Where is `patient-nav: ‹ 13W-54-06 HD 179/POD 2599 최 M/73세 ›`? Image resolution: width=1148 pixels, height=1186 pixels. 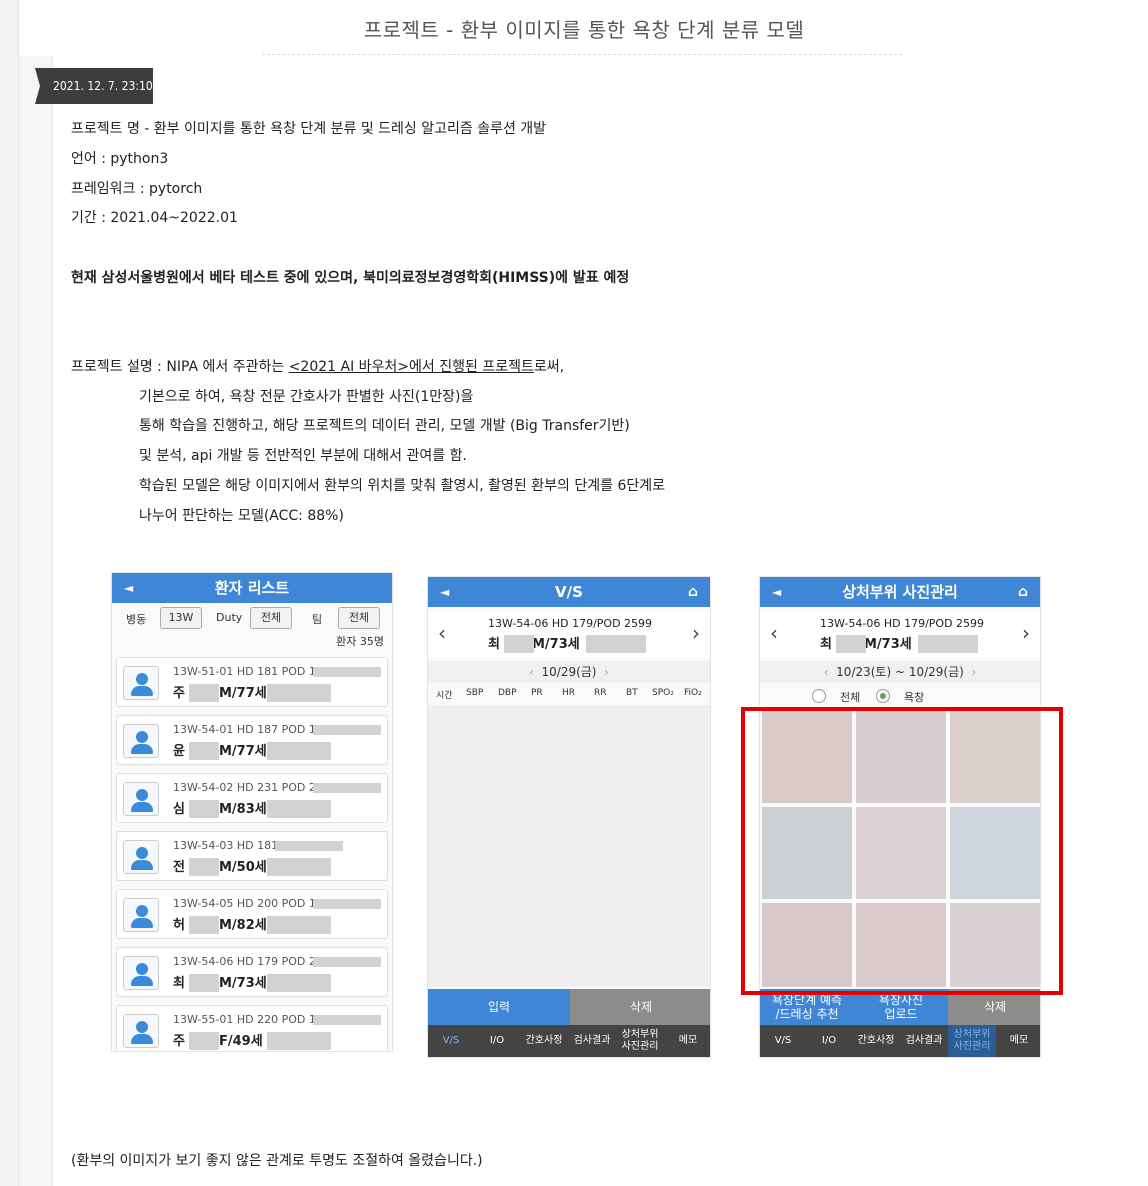 patient-nav: ‹ 13W-54-06 HD 179/POD 2599 최 M/73세 › is located at coordinates (569, 634).